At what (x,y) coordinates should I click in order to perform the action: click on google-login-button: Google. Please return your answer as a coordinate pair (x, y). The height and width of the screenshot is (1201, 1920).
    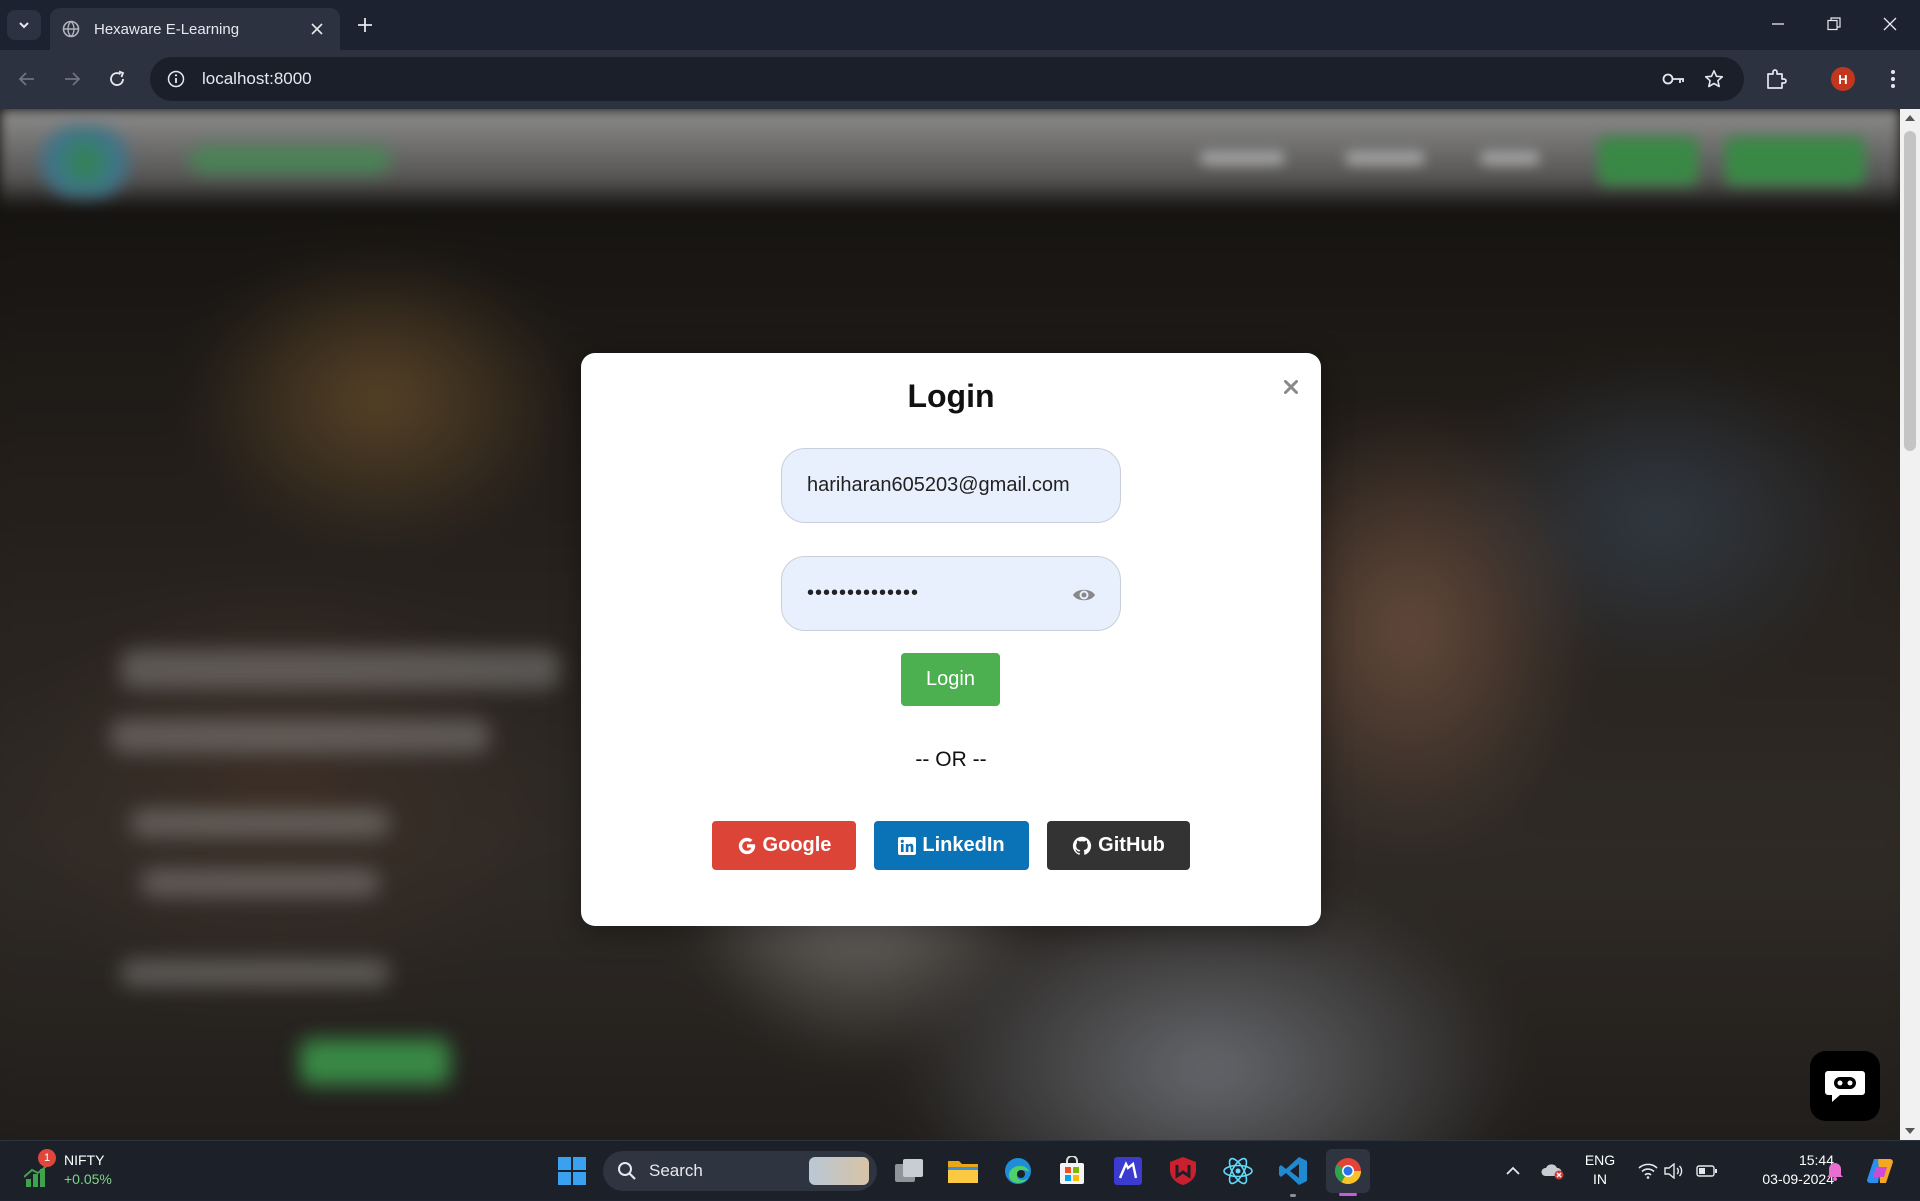
    Looking at the image, I should click on (784, 845).